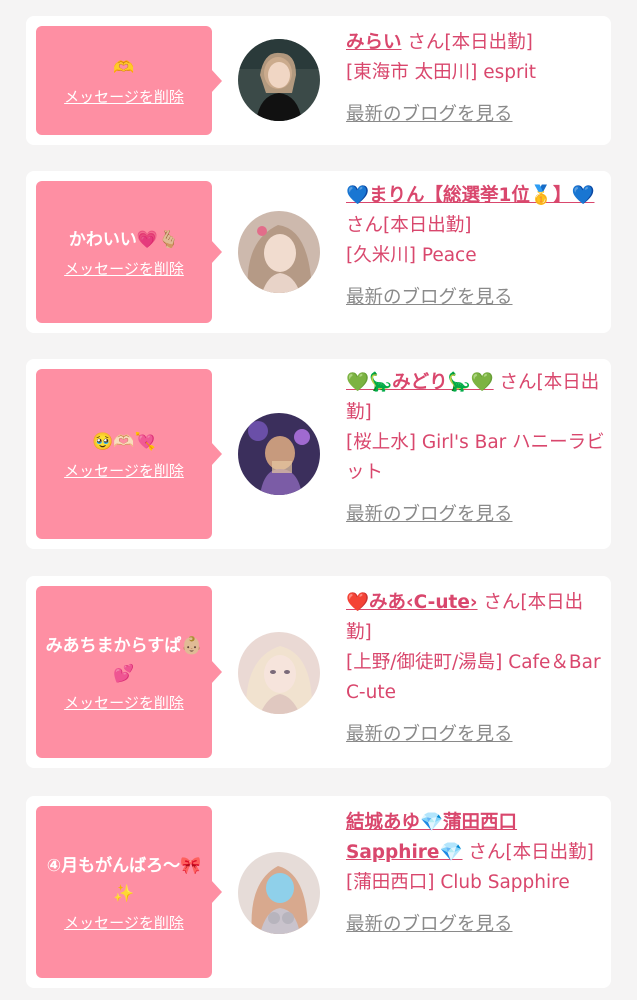 The width and height of the screenshot is (637, 1000). Describe the element at coordinates (124, 879) in the screenshot. I see `message-text: ④月もがんばろ〜🎀✨` at that location.